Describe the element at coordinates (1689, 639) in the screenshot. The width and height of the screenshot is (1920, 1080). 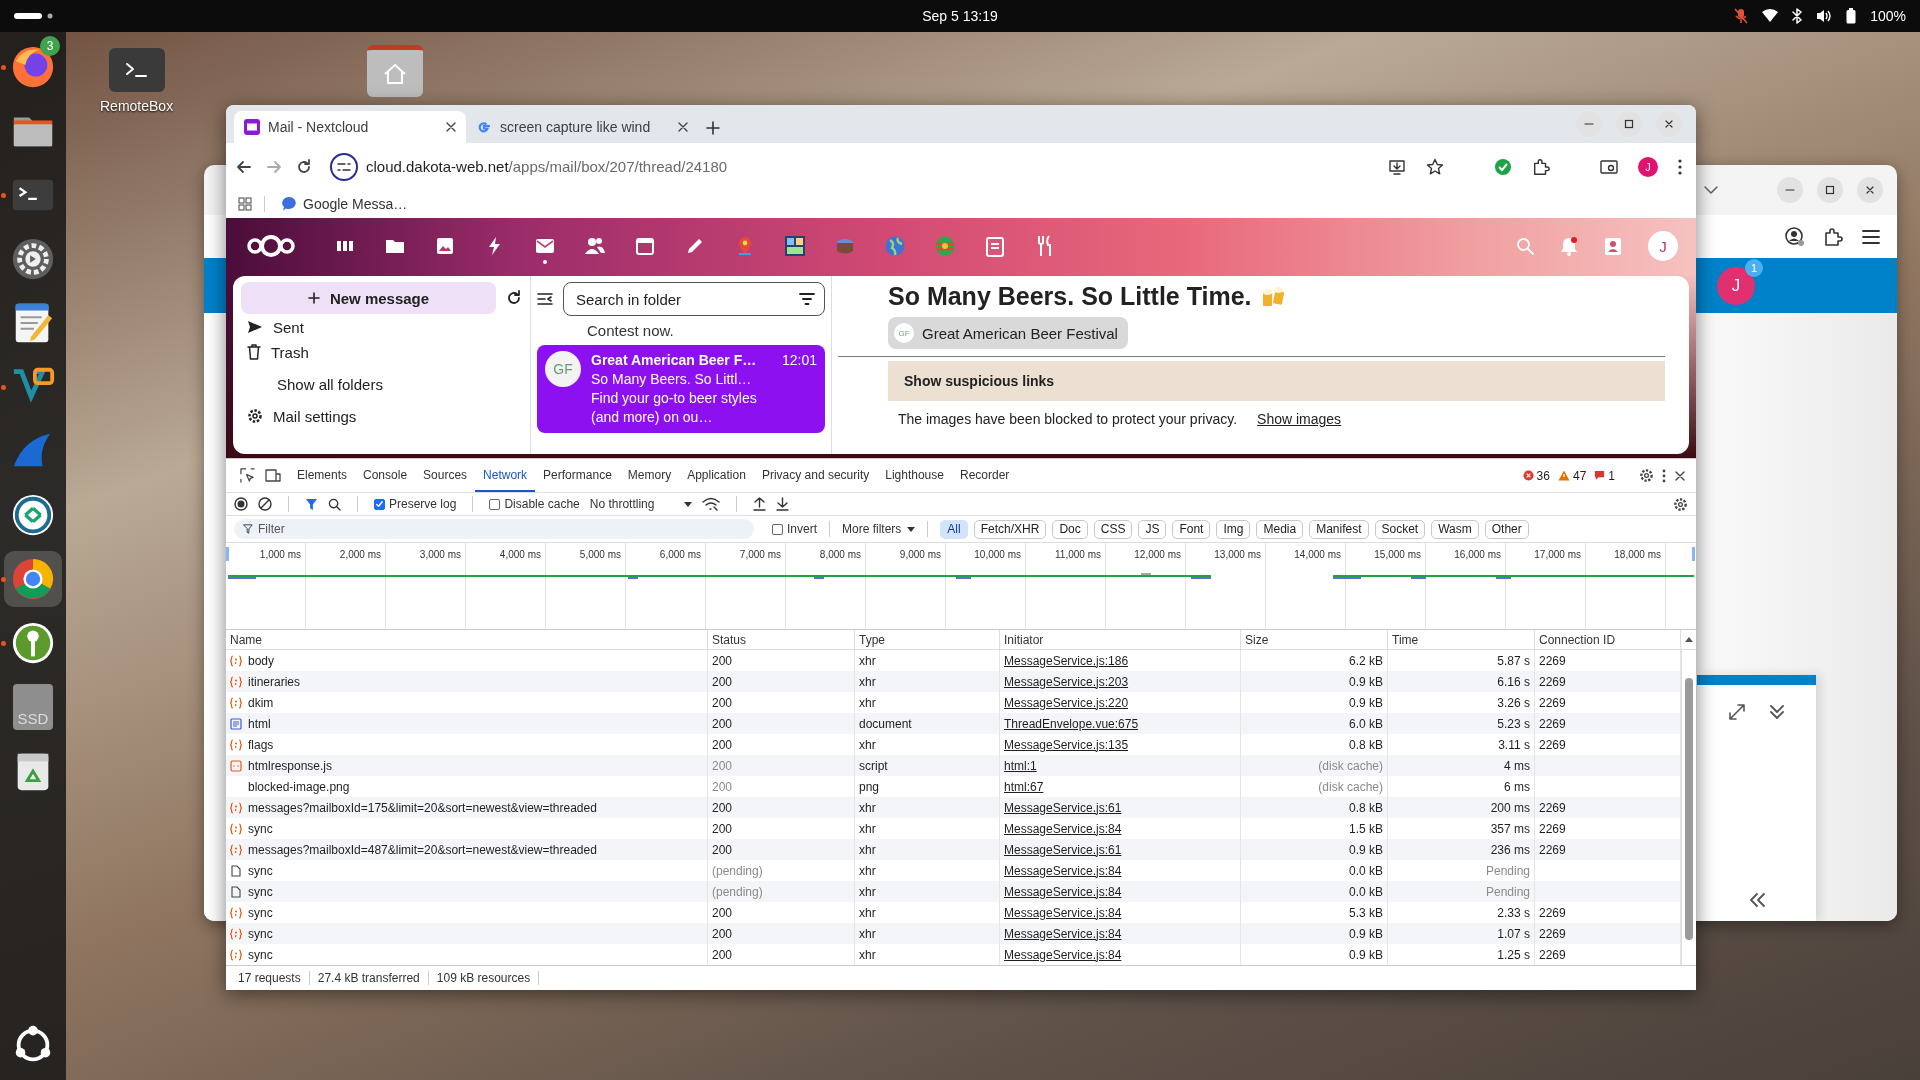
I see `sort-up-icon` at that location.